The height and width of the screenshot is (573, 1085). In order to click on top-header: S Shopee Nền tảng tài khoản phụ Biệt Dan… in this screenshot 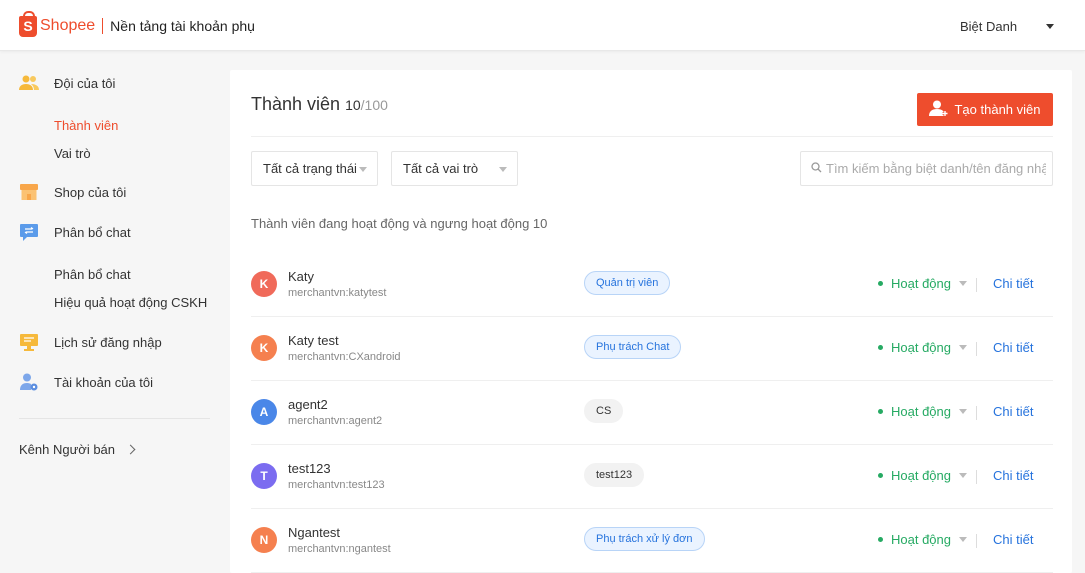, I will do `click(542, 25)`.